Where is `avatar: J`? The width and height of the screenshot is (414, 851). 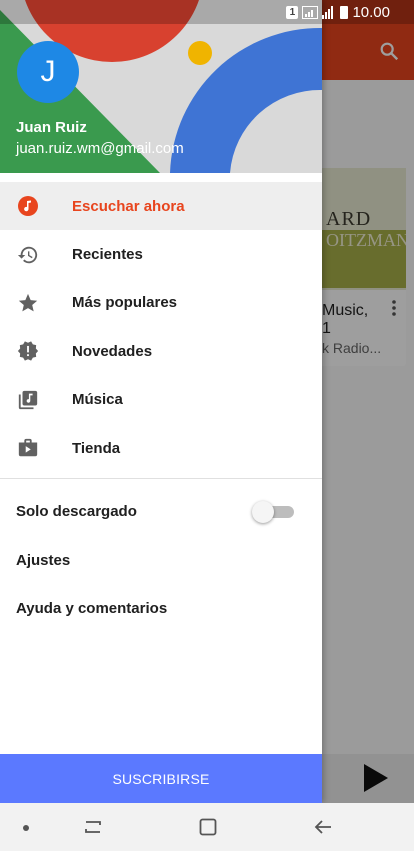
avatar: J is located at coordinates (48, 72).